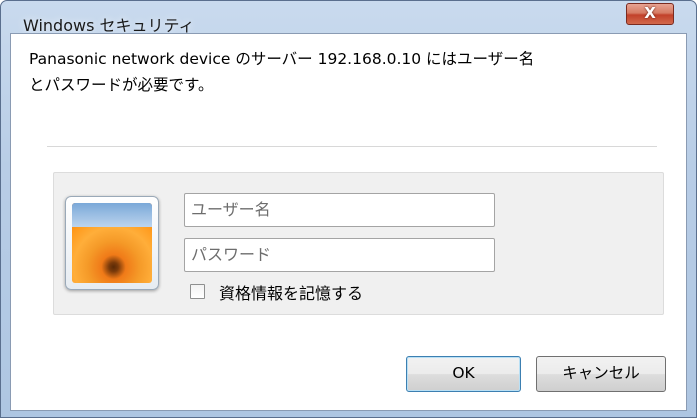 This screenshot has width=697, height=418. What do you see at coordinates (352, 146) in the screenshot?
I see `divider` at bounding box center [352, 146].